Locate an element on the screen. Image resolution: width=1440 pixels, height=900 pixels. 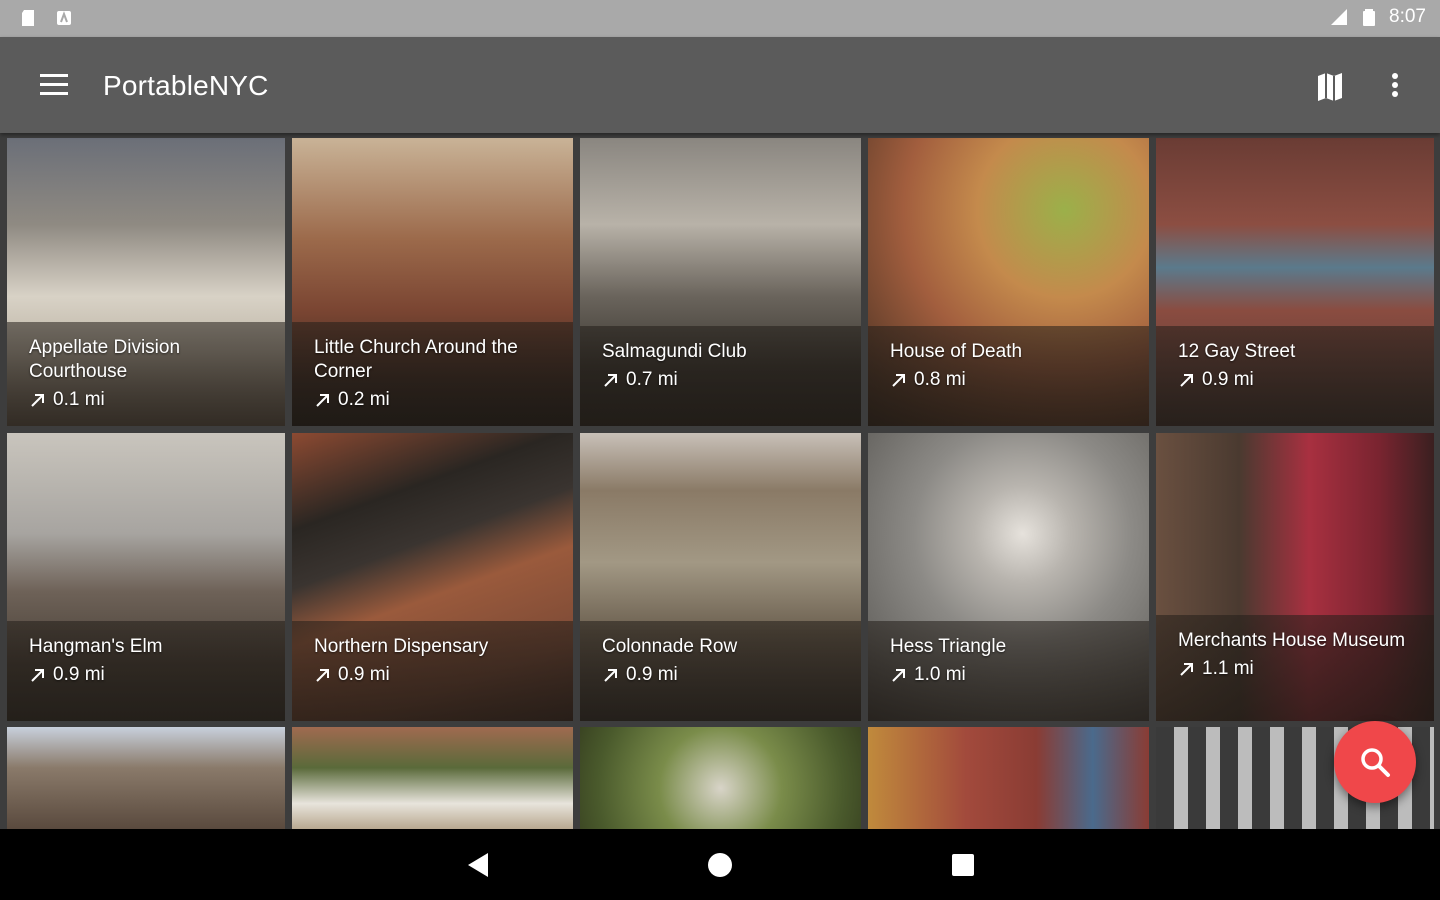
place-distance: 1.1 mi is located at coordinates (1295, 669).